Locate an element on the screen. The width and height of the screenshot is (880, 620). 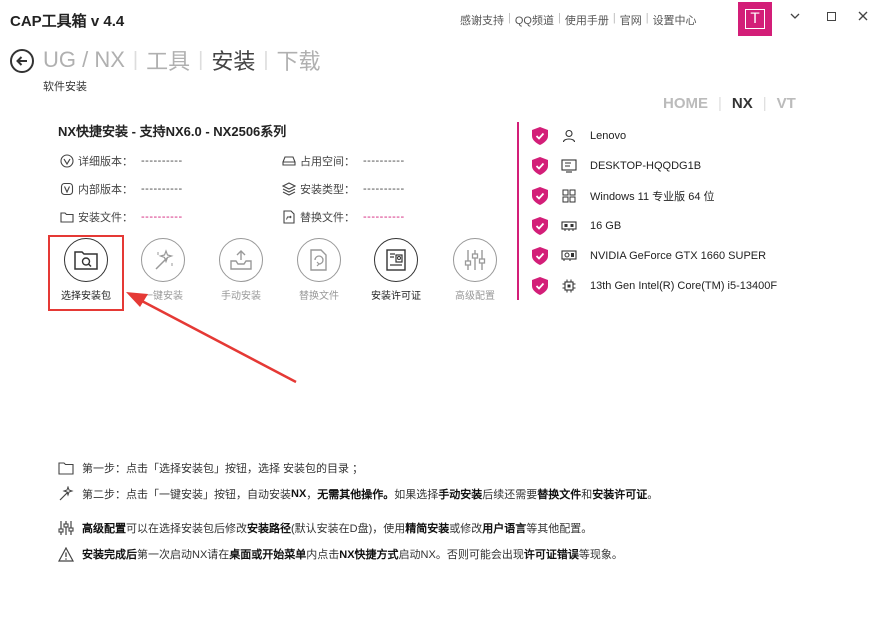
sys-cpu-value: 13th Gen Intel(R) Core(TM) i5-13400F is located at coordinates (684, 286).